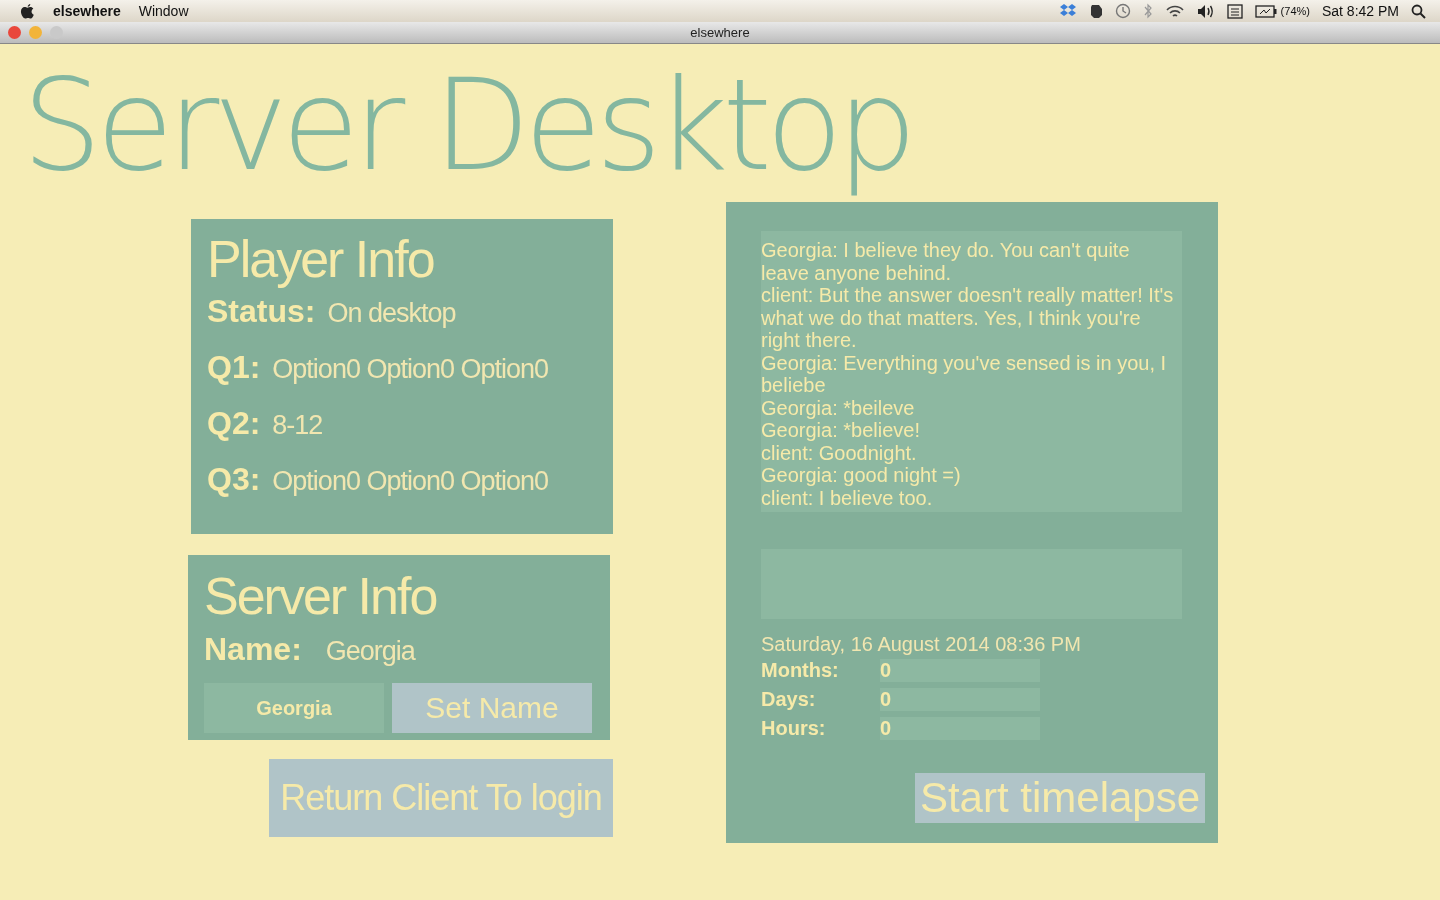 The height and width of the screenshot is (900, 1440). Describe the element at coordinates (1418, 11) in the screenshot. I see `search-icon` at that location.